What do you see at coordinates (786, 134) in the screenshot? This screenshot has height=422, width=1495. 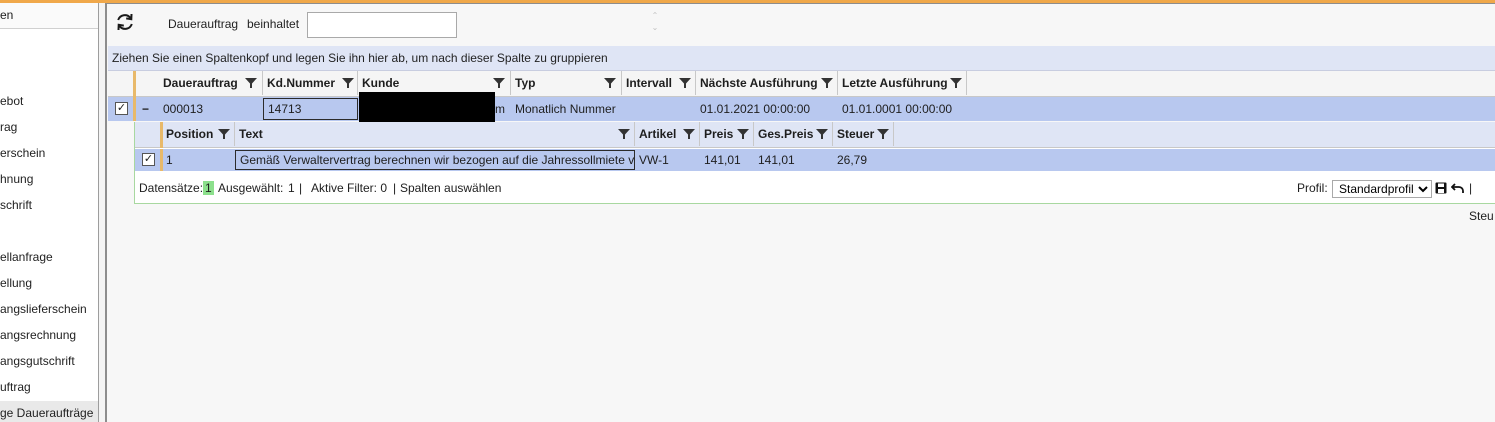 I see `column-header-label: Ges.Preis` at bounding box center [786, 134].